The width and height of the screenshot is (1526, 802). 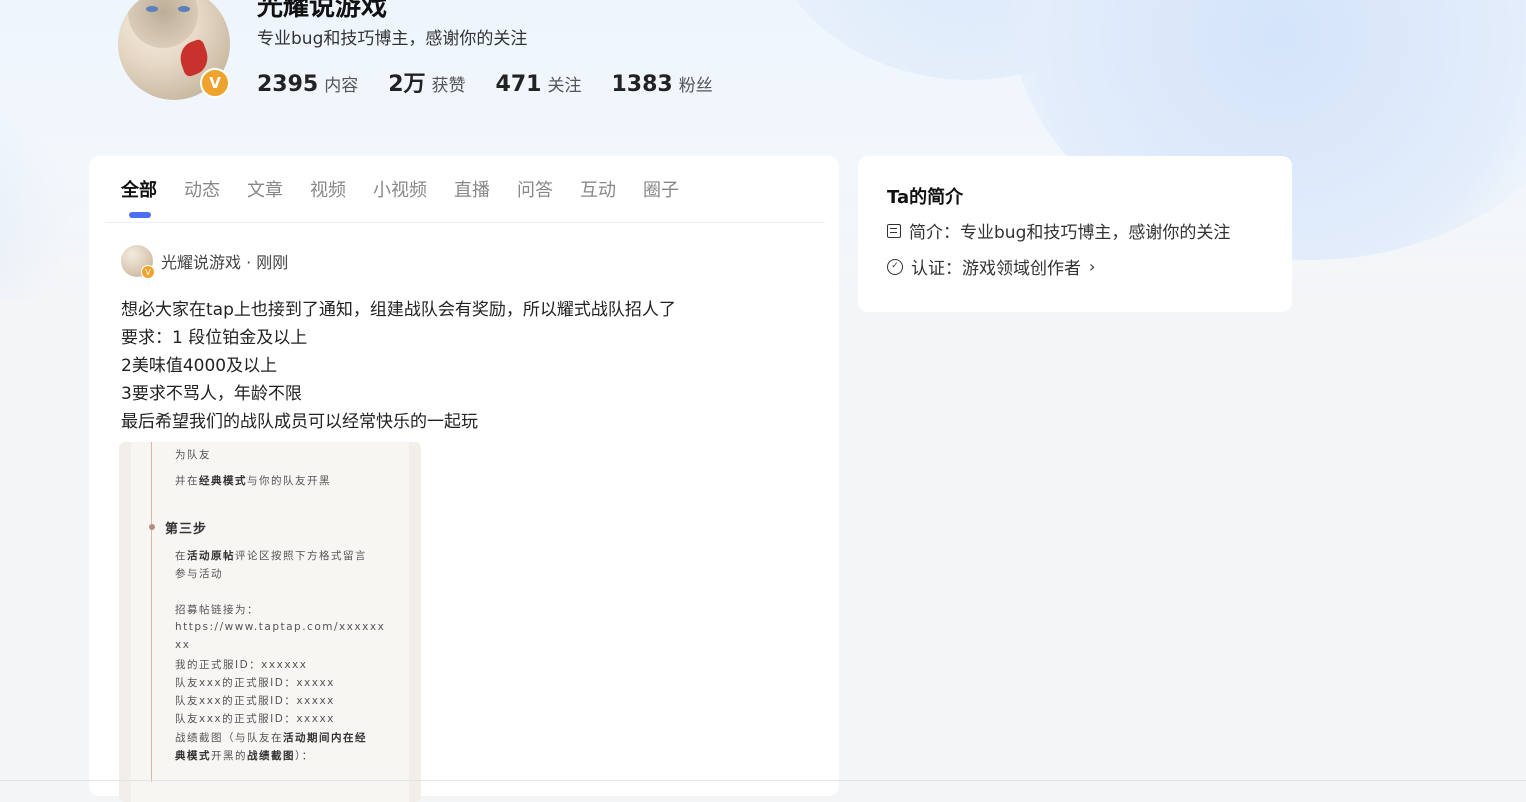 I want to click on image-text: 为队友, so click(x=193, y=455).